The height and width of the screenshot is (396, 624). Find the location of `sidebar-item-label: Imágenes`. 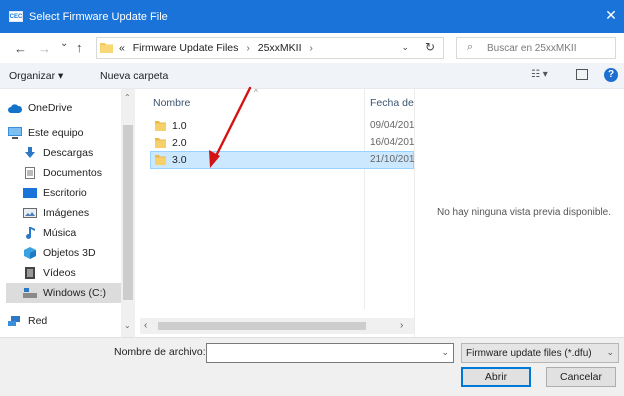

sidebar-item-label: Imágenes is located at coordinates (66, 213).